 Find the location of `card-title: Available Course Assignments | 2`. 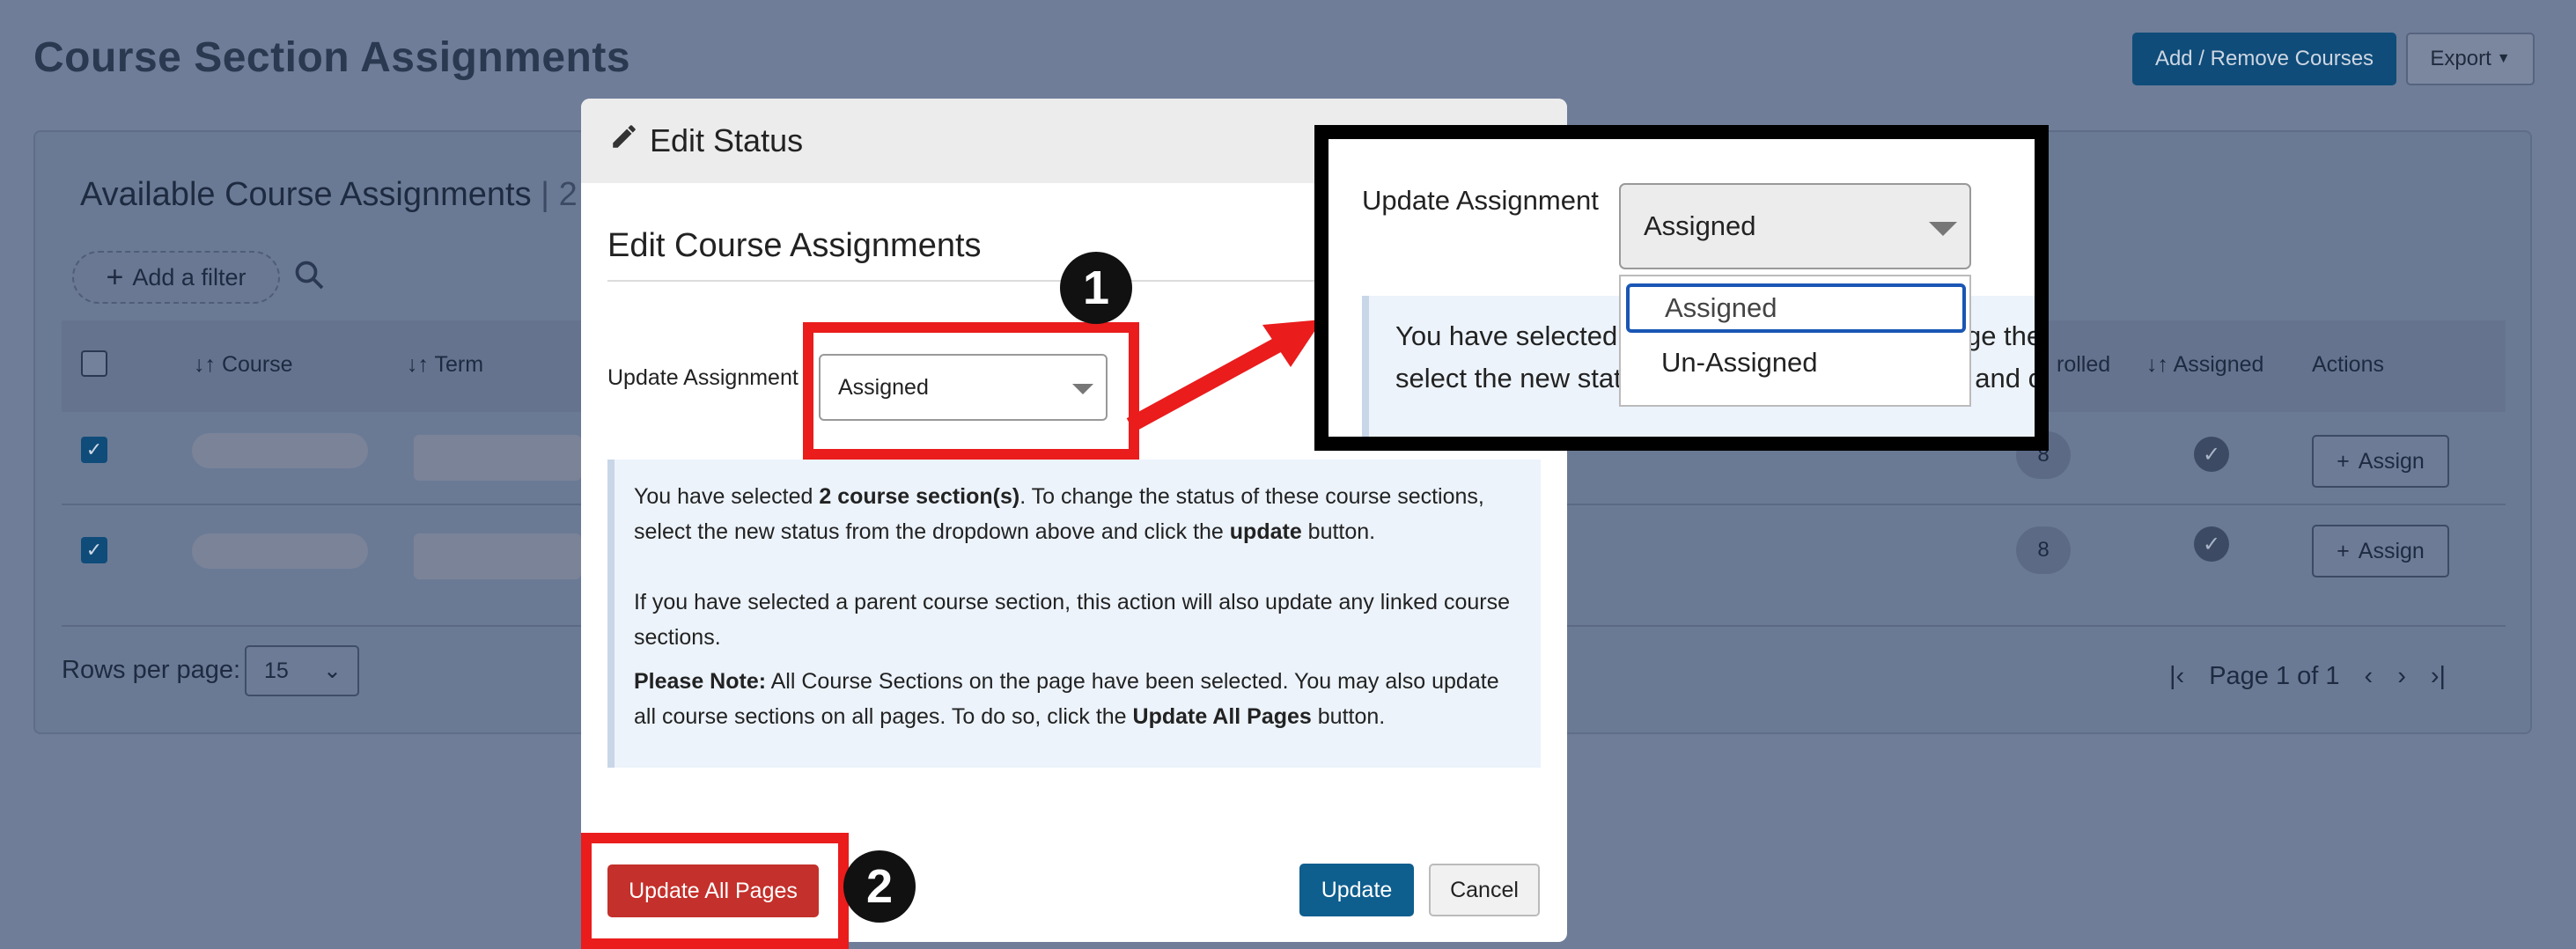

card-title: Available Course Assignments | 2 is located at coordinates (329, 195).